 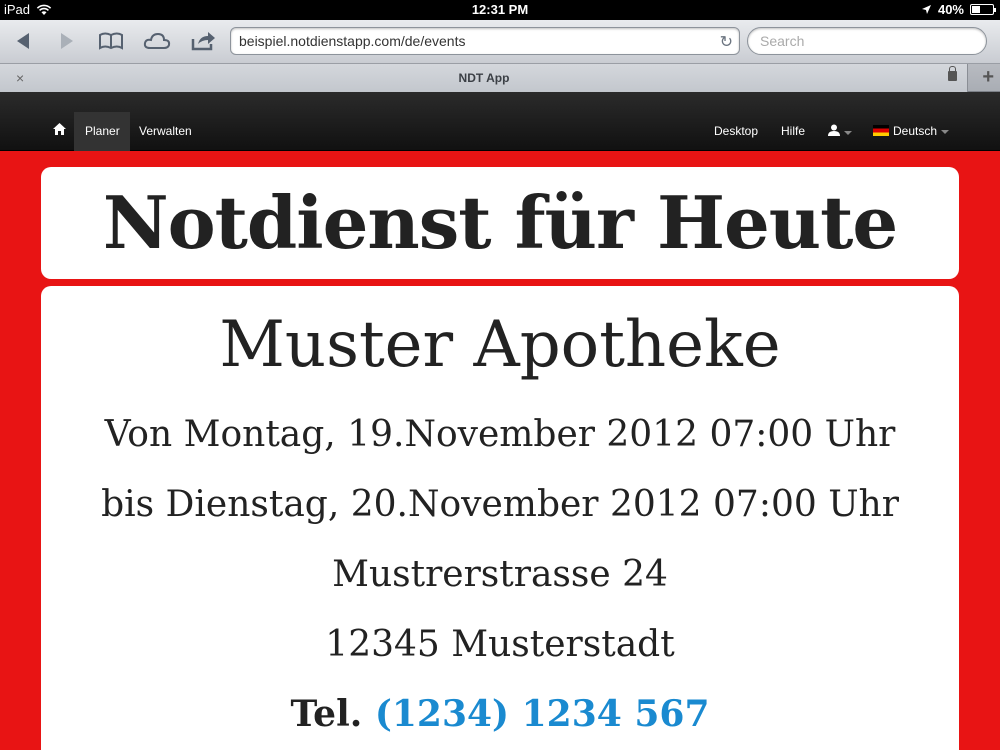 I want to click on bookmarks-button, so click(x=111, y=41).